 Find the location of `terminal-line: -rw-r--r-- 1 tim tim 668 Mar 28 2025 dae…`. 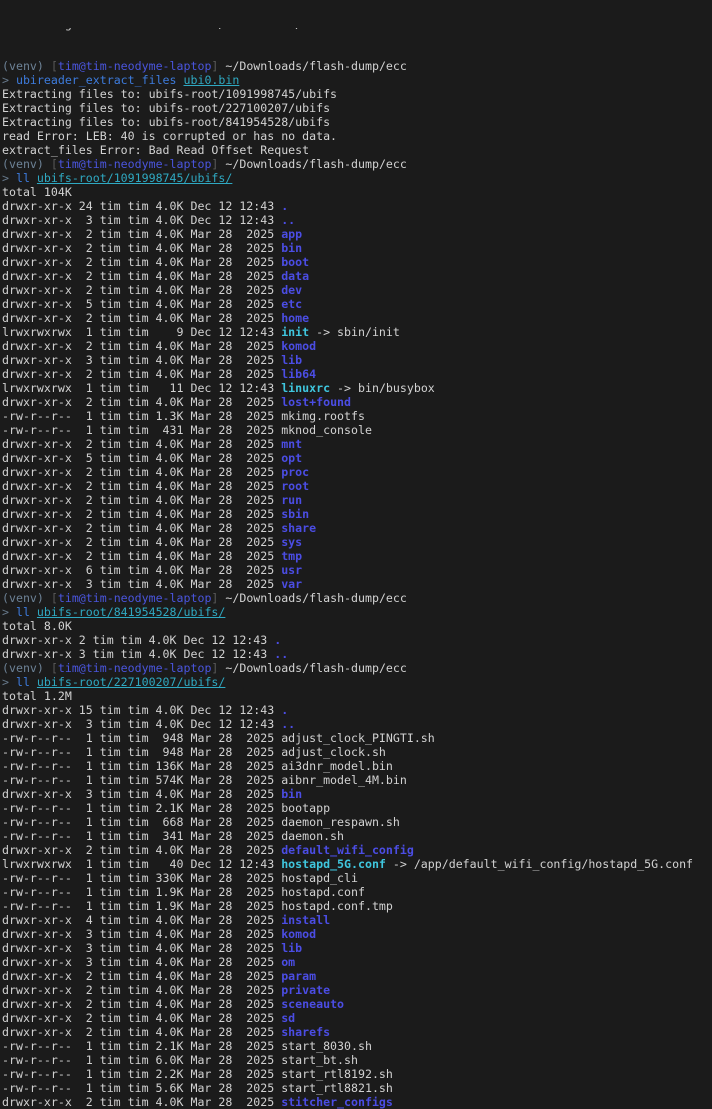

terminal-line: -rw-r--r-- 1 tim tim 668 Mar 28 2025 dae… is located at coordinates (356, 822).